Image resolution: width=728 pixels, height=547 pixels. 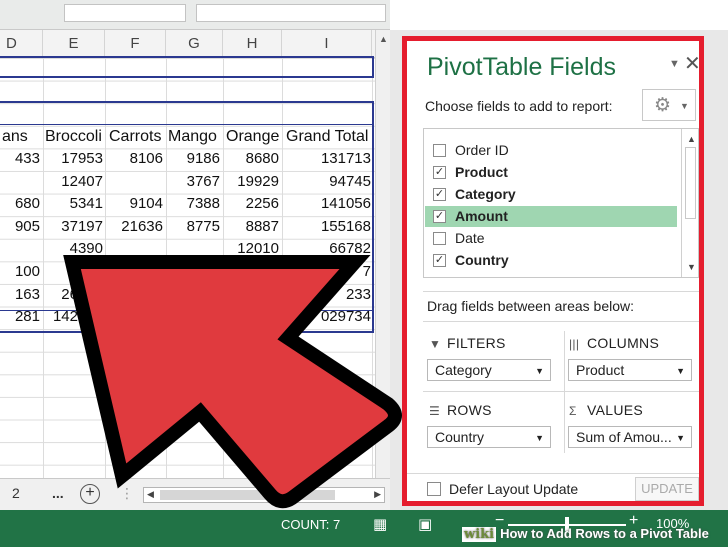 I want to click on add-sheet-button: +, so click(x=90, y=494).